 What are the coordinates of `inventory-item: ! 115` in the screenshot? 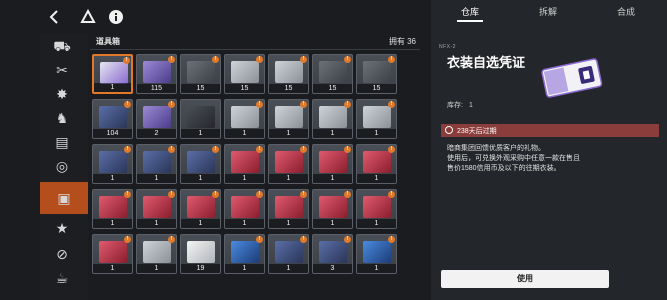 It's located at (156, 74).